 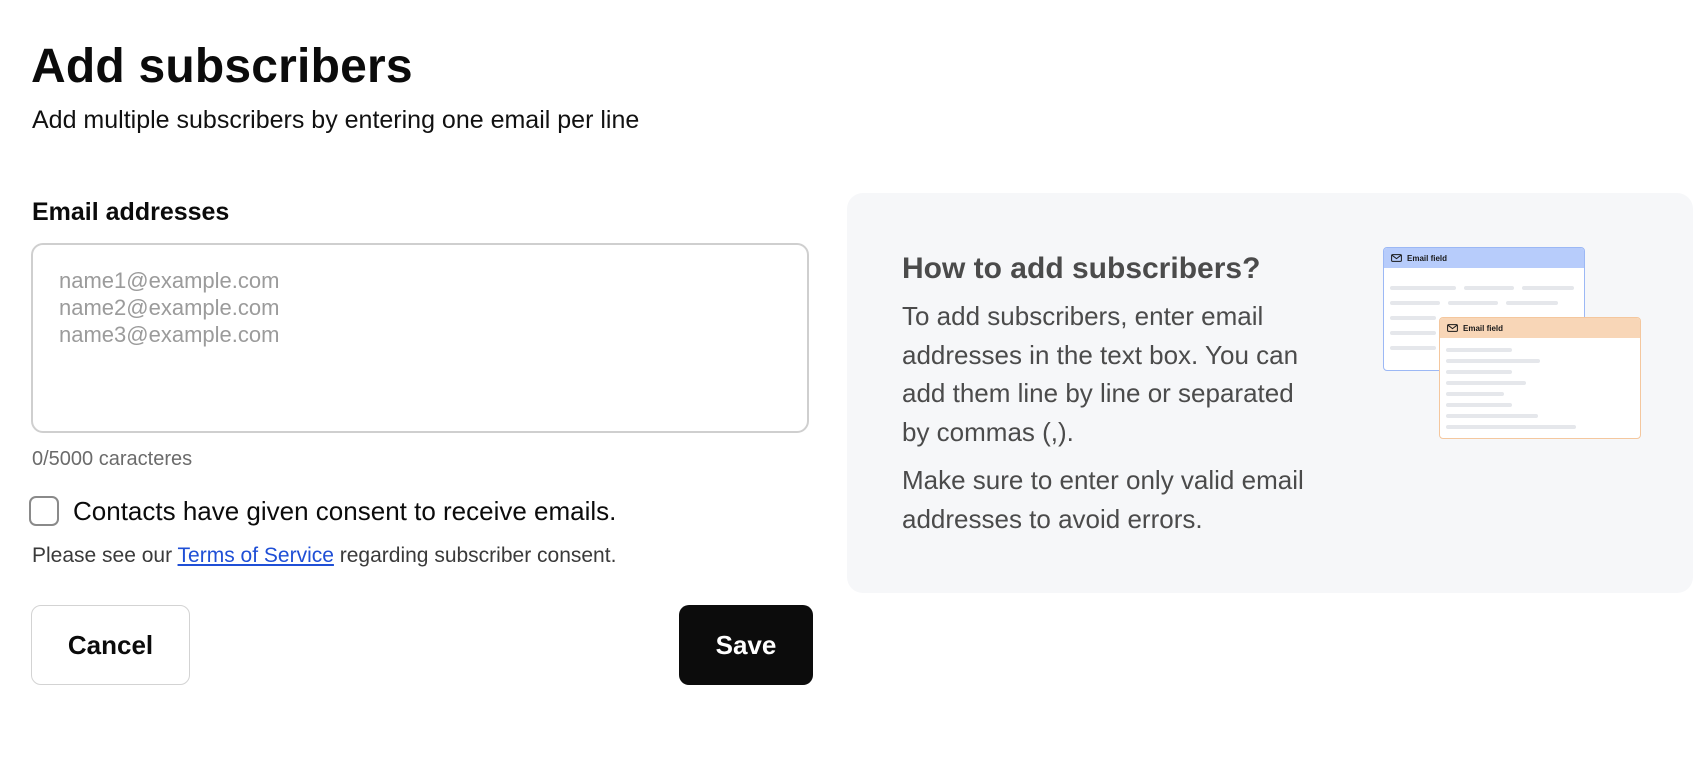 What do you see at coordinates (475, 555) in the screenshot?
I see `terms-suffix: regarding subscriber consent.` at bounding box center [475, 555].